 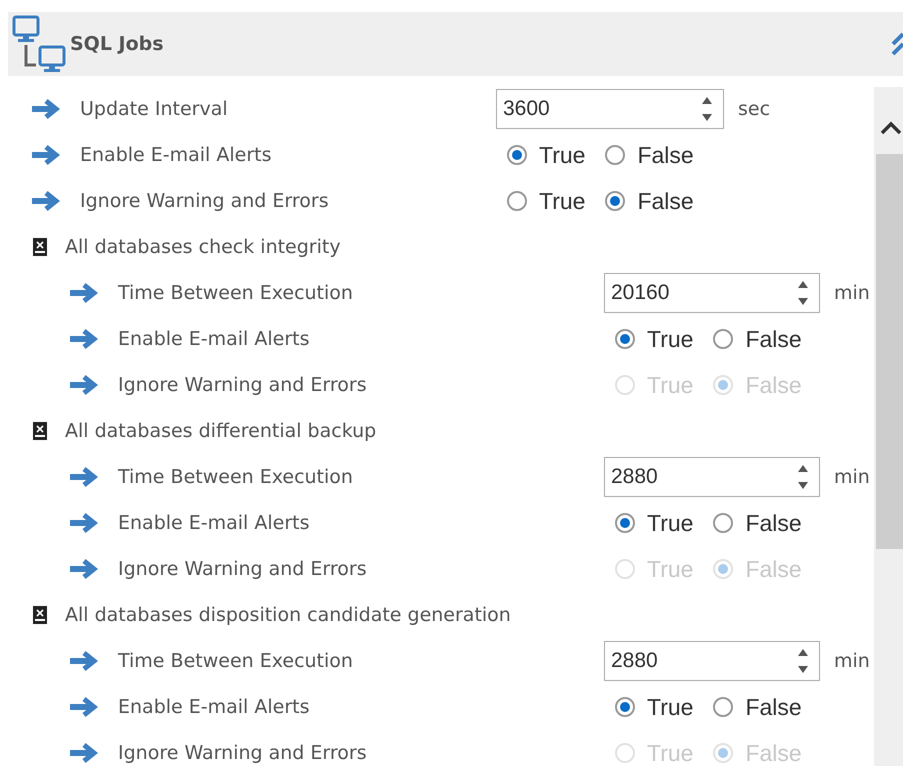 I want to click on setting-label: Update Interval, so click(x=154, y=109).